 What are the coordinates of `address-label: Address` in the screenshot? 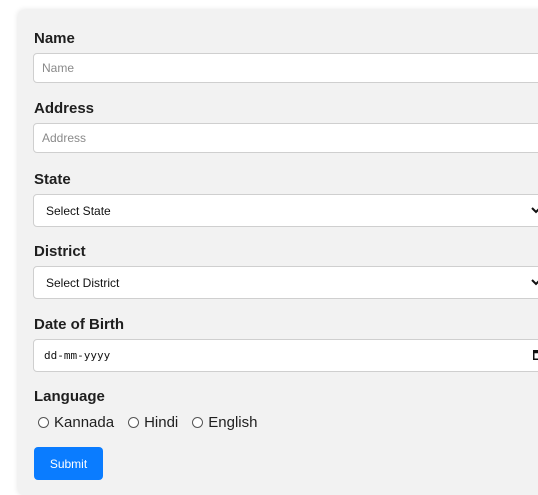 It's located at (64, 108).